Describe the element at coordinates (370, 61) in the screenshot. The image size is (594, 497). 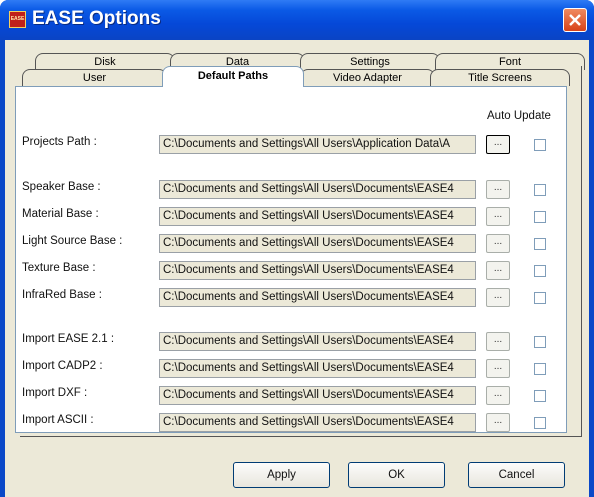
I see `tab-settings: Settings` at that location.